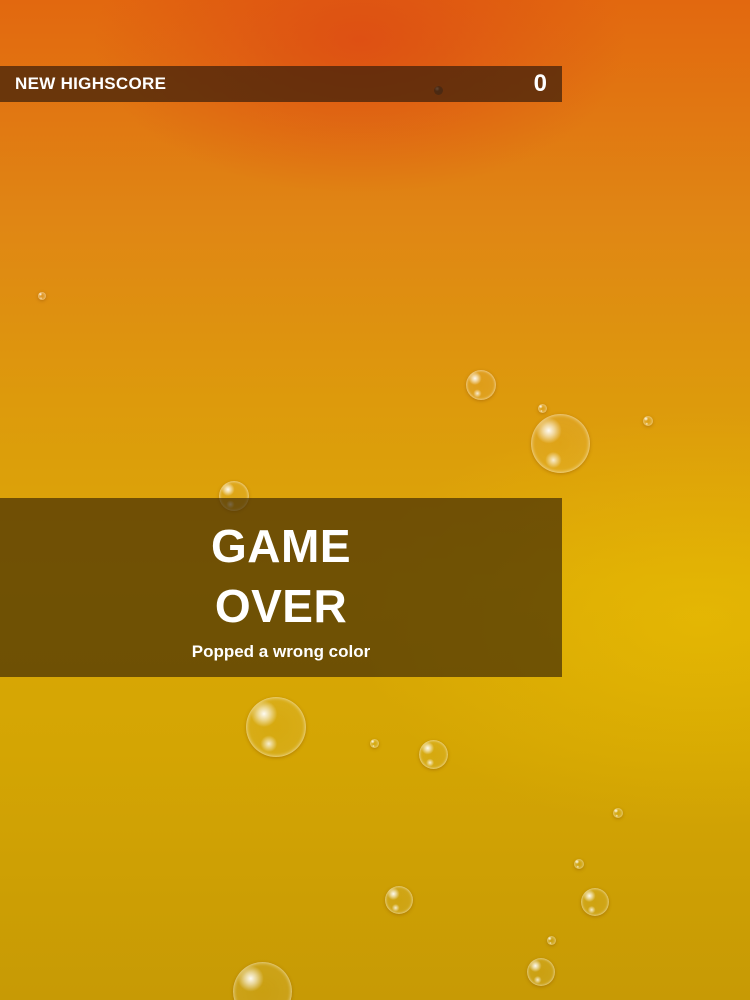 The image size is (750, 1000). Describe the element at coordinates (281, 84) in the screenshot. I see `highscore-bar: NEW HIGHSCORE 0` at that location.